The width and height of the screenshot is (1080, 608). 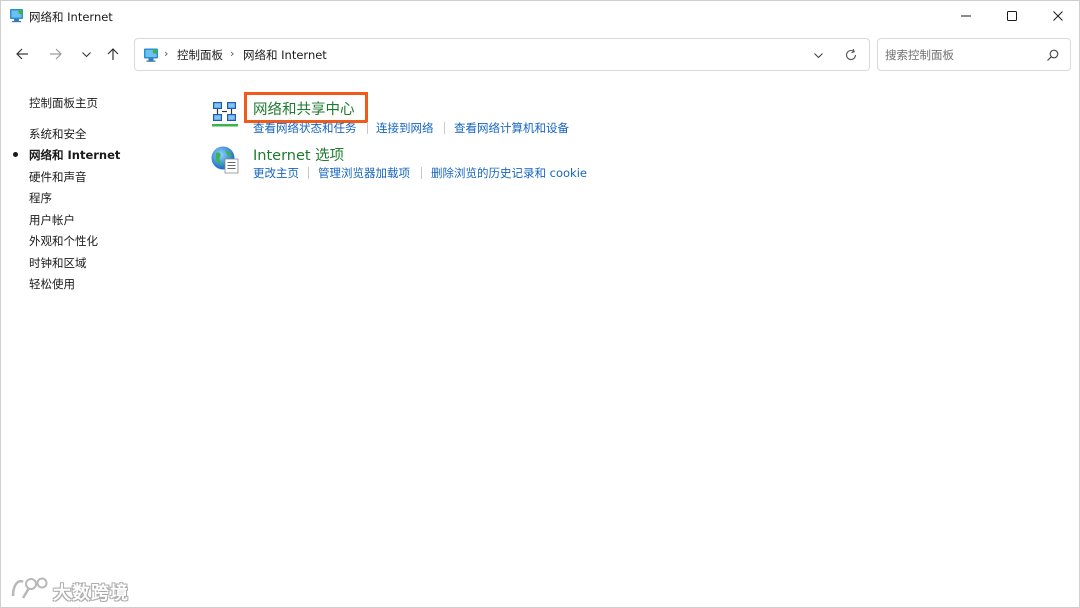 I want to click on task-manage-addons: 管理浏览器加载项, so click(x=364, y=173).